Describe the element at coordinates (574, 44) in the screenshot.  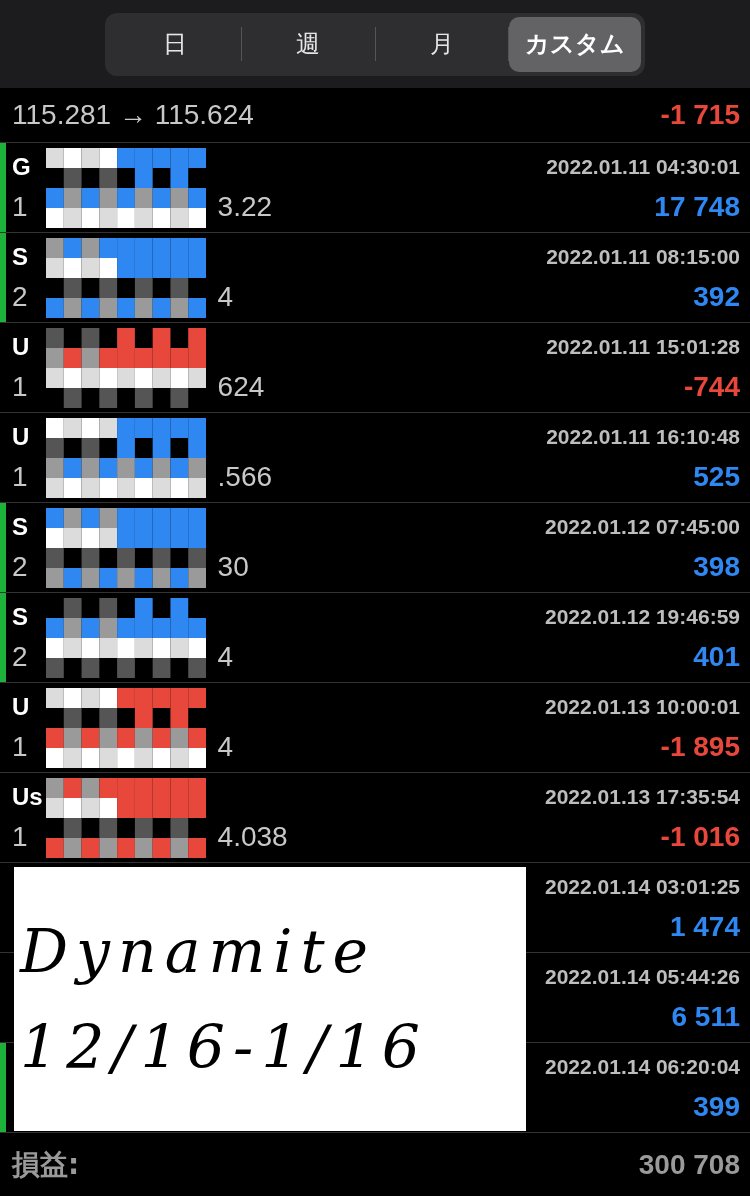
I see `period-tab: カスタム` at that location.